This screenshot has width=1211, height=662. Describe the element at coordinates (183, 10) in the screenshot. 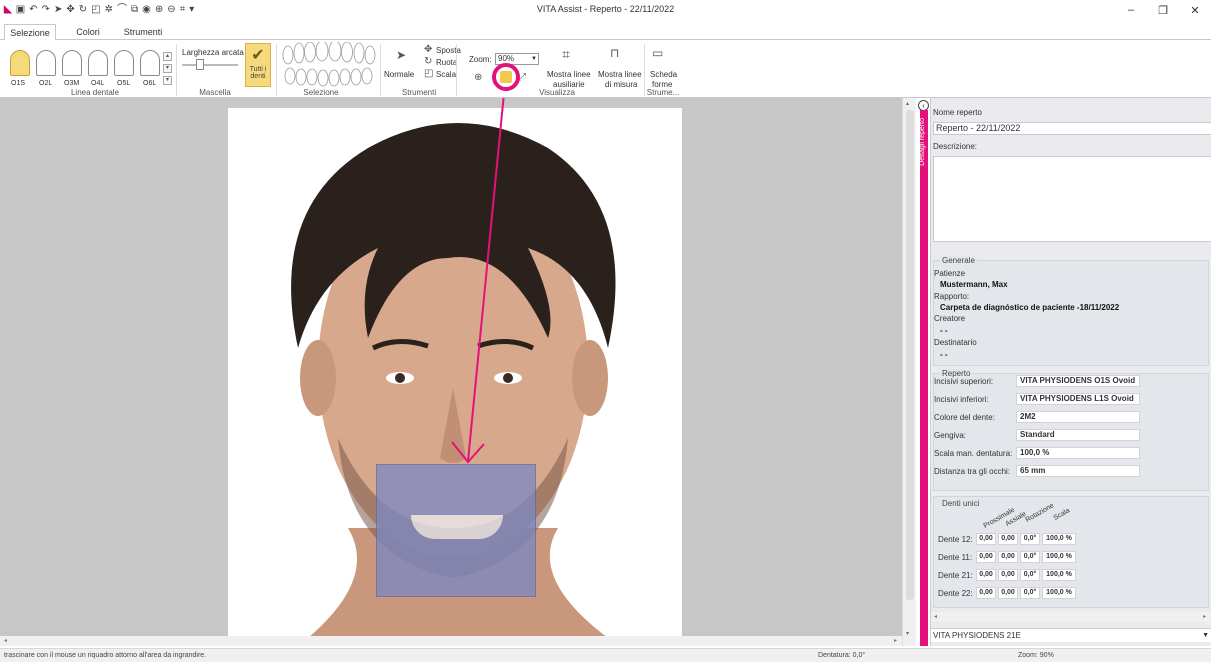

I see `measure-icon: ⌗` at that location.